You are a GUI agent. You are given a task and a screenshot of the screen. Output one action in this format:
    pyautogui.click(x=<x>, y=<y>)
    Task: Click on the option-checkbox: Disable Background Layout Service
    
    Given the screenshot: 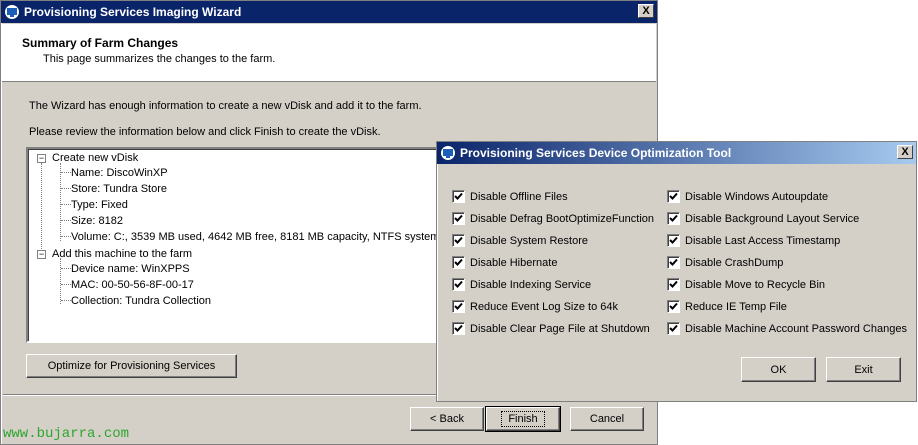 What is the action you would take?
    pyautogui.click(x=763, y=218)
    